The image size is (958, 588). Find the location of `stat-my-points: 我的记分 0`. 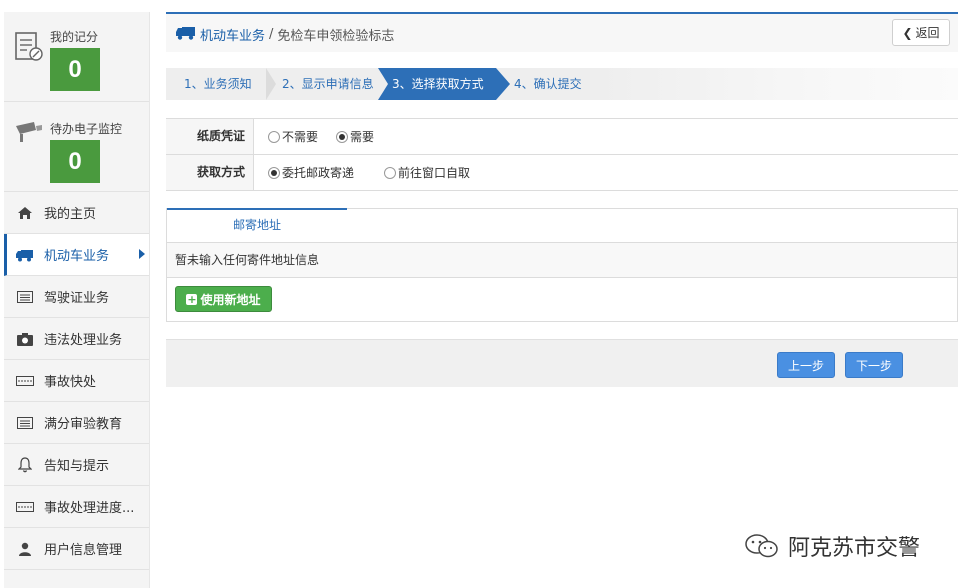

stat-my-points: 我的记分 0 is located at coordinates (76, 57).